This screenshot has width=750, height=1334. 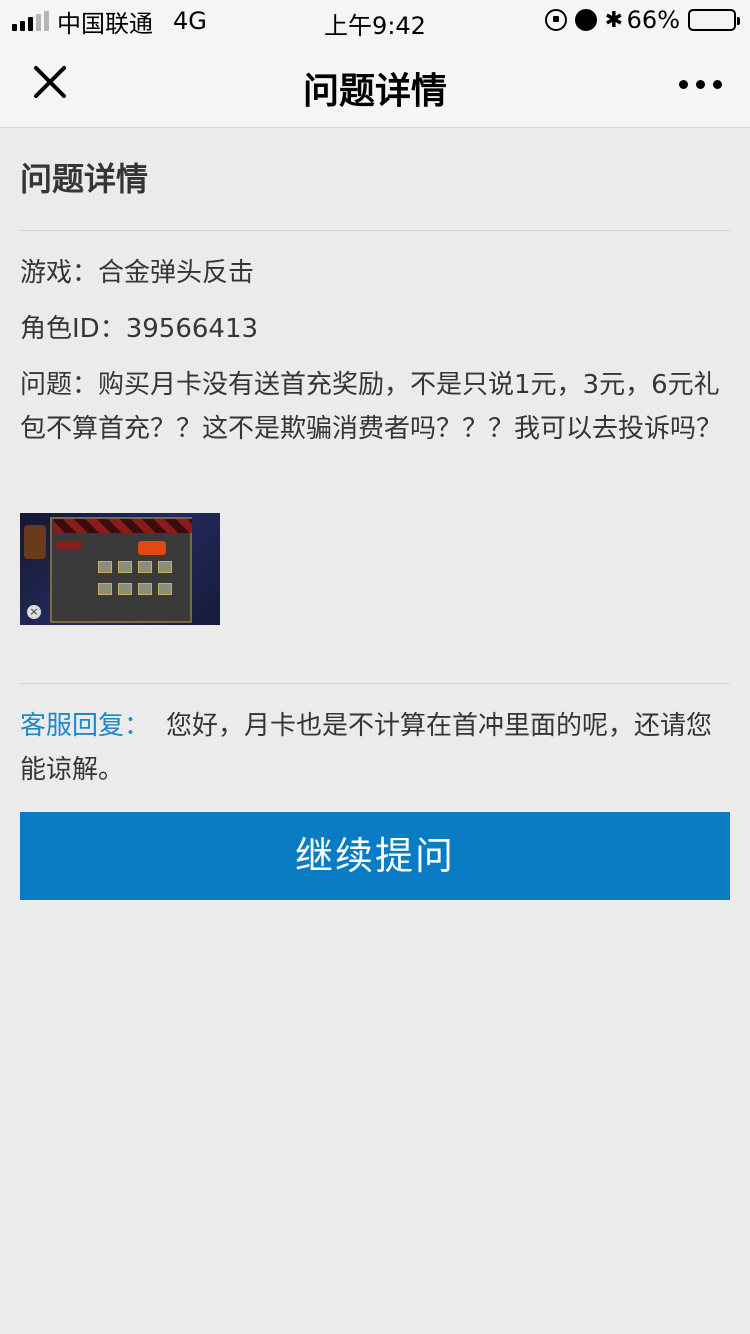 I want to click on service-reply: 客服回复： 您好，月卡也是不计算在首冲里面的呢，还请您能谅解。, so click(x=375, y=748).